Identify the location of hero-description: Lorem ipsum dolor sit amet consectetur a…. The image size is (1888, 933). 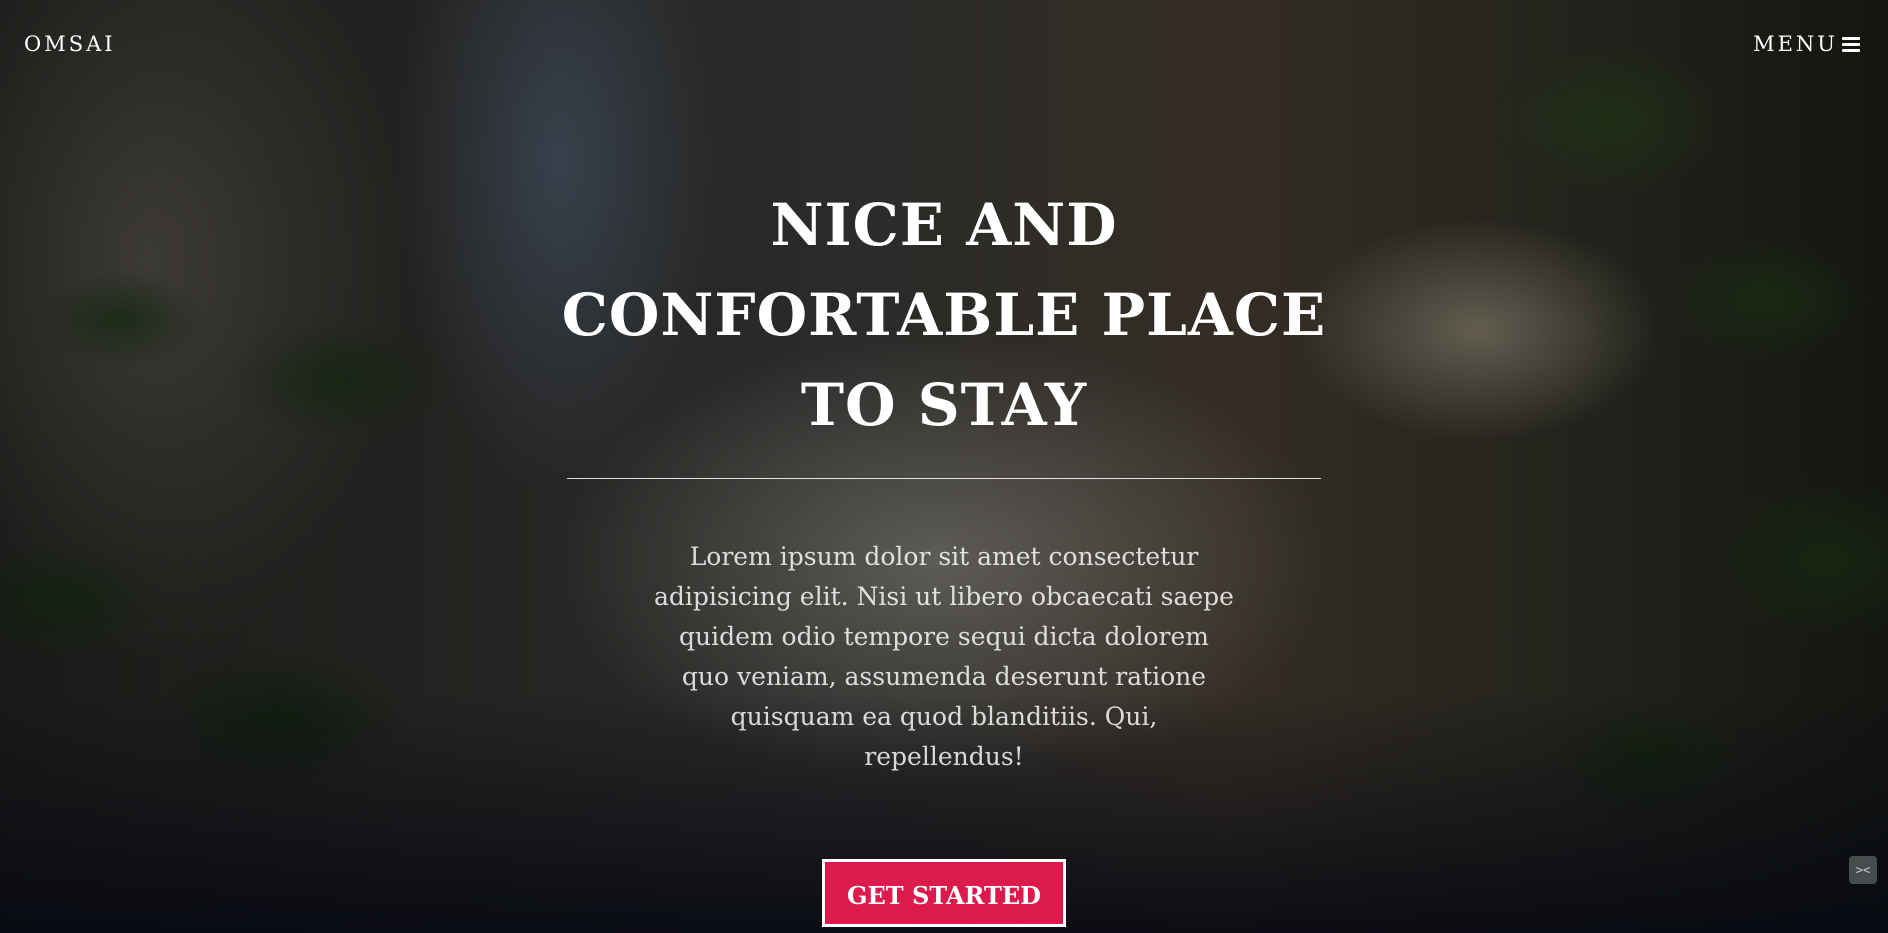
(944, 656).